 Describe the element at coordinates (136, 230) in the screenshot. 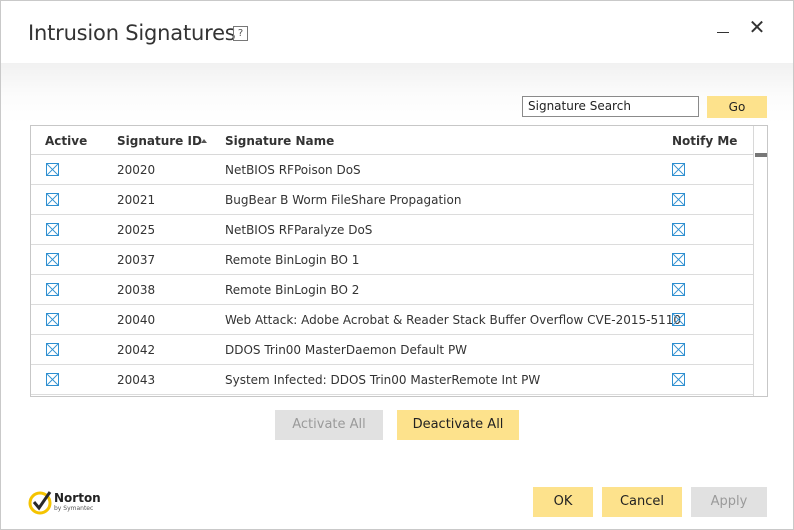

I see `signature-id: 20025` at that location.